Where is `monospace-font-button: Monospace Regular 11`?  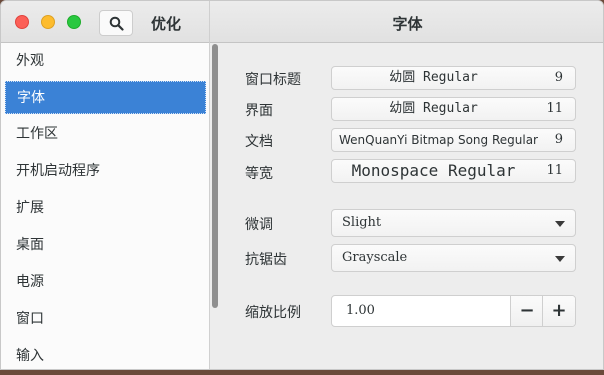 monospace-font-button: Monospace Regular 11 is located at coordinates (453, 171).